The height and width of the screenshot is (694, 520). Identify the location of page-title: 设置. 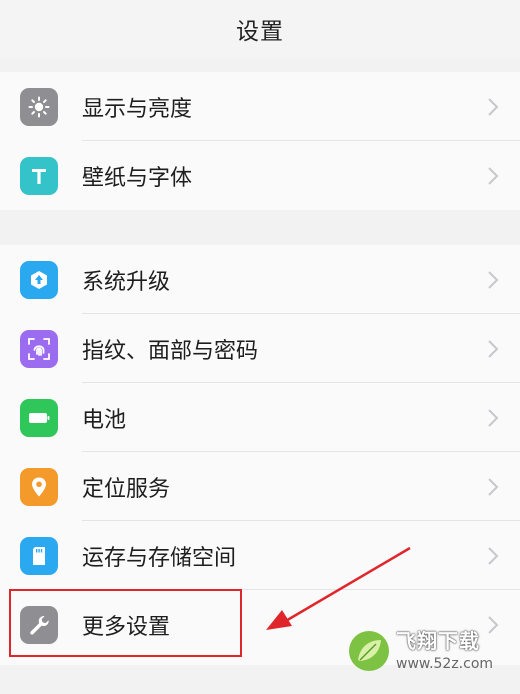
(260, 32).